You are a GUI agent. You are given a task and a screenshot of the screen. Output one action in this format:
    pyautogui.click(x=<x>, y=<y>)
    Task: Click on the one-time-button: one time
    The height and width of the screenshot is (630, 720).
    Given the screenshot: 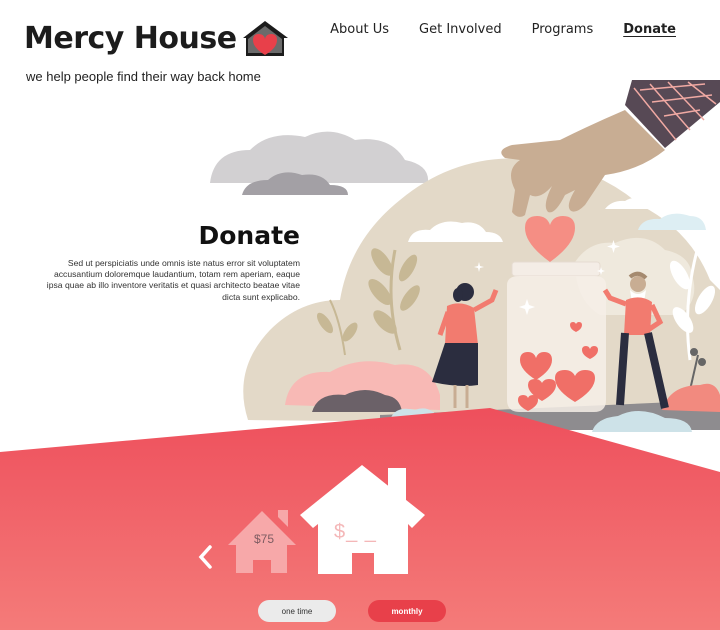 What is the action you would take?
    pyautogui.click(x=297, y=611)
    